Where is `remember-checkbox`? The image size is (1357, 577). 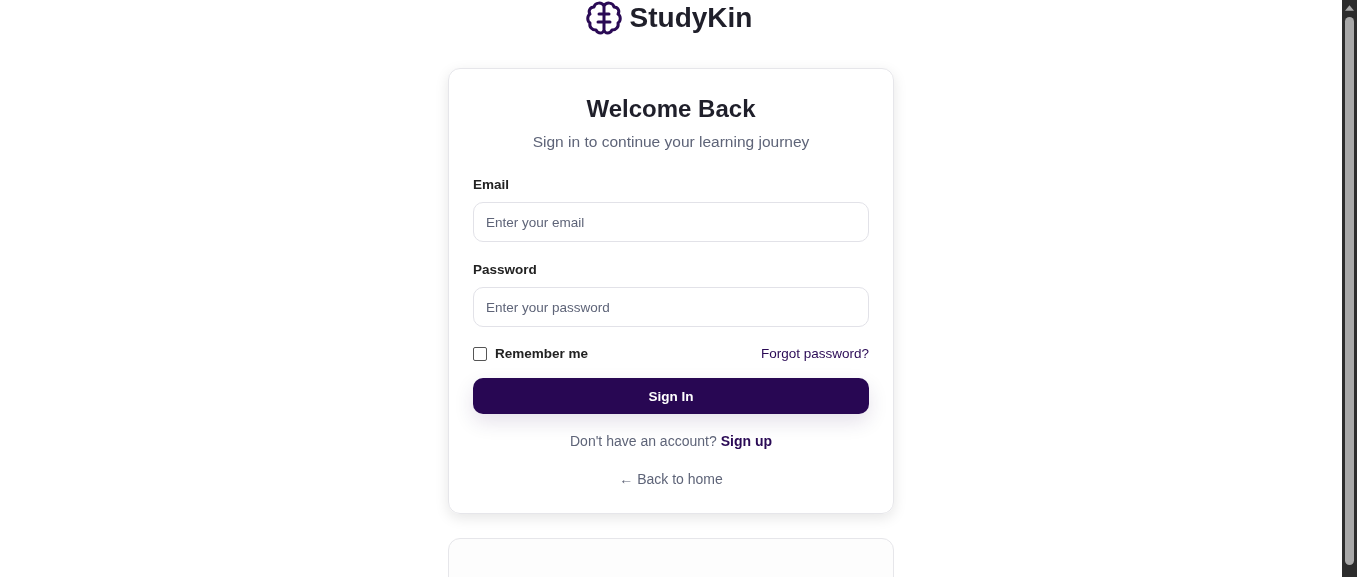 remember-checkbox is located at coordinates (480, 353).